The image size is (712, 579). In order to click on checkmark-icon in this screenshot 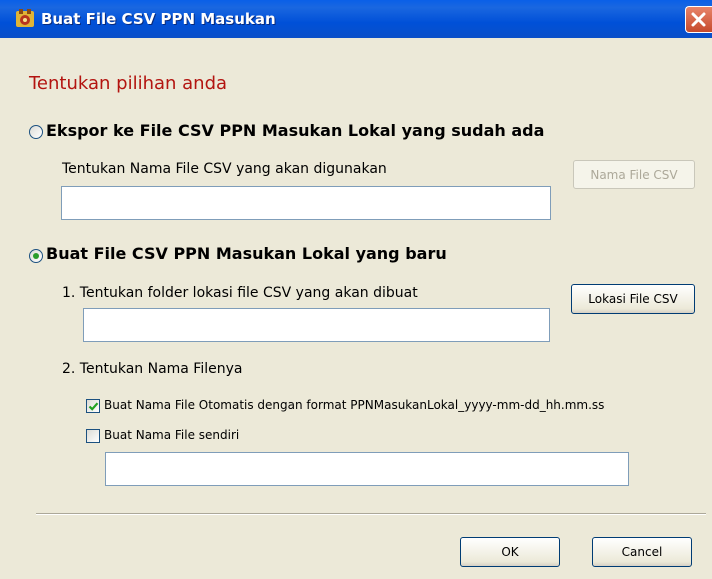, I will do `click(93, 406)`.